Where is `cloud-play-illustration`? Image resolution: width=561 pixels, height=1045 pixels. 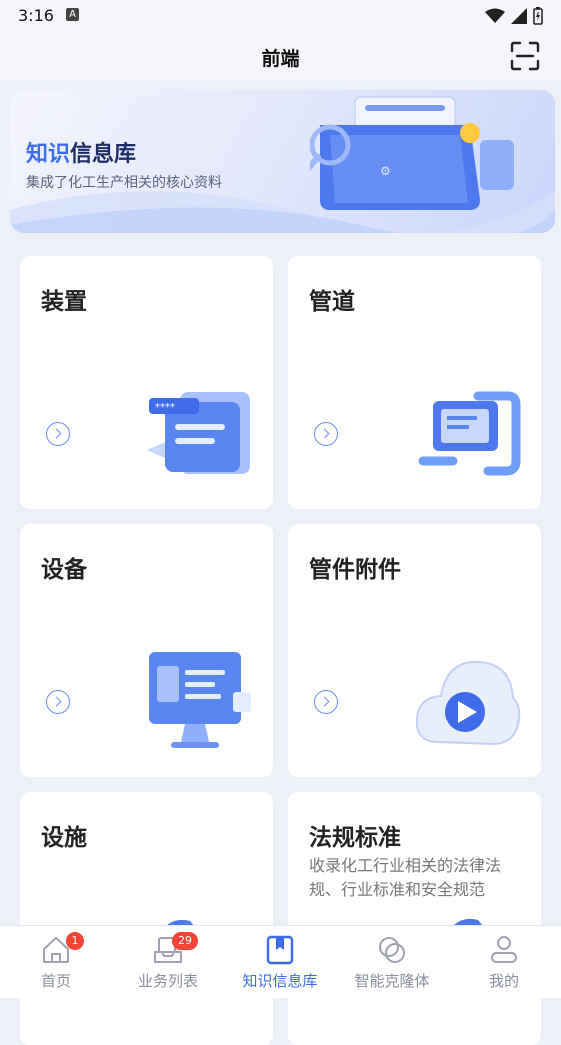
cloud-play-illustration is located at coordinates (468, 703).